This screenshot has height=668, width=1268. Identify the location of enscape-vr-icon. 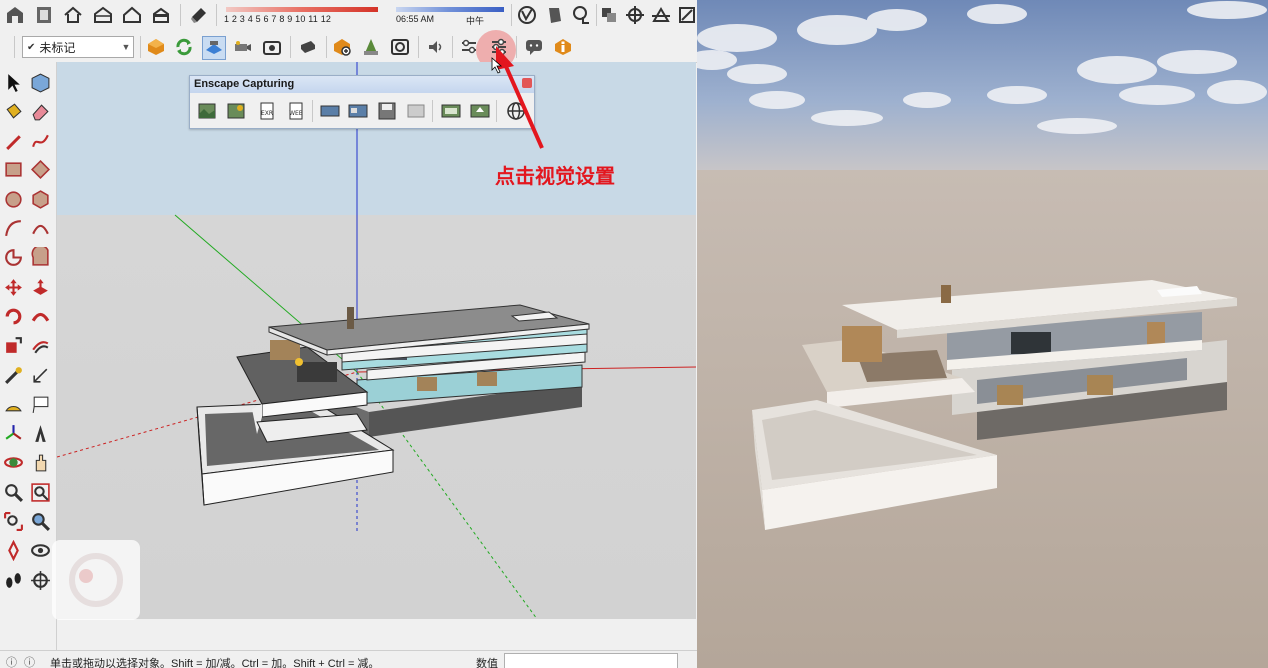
(400, 47).